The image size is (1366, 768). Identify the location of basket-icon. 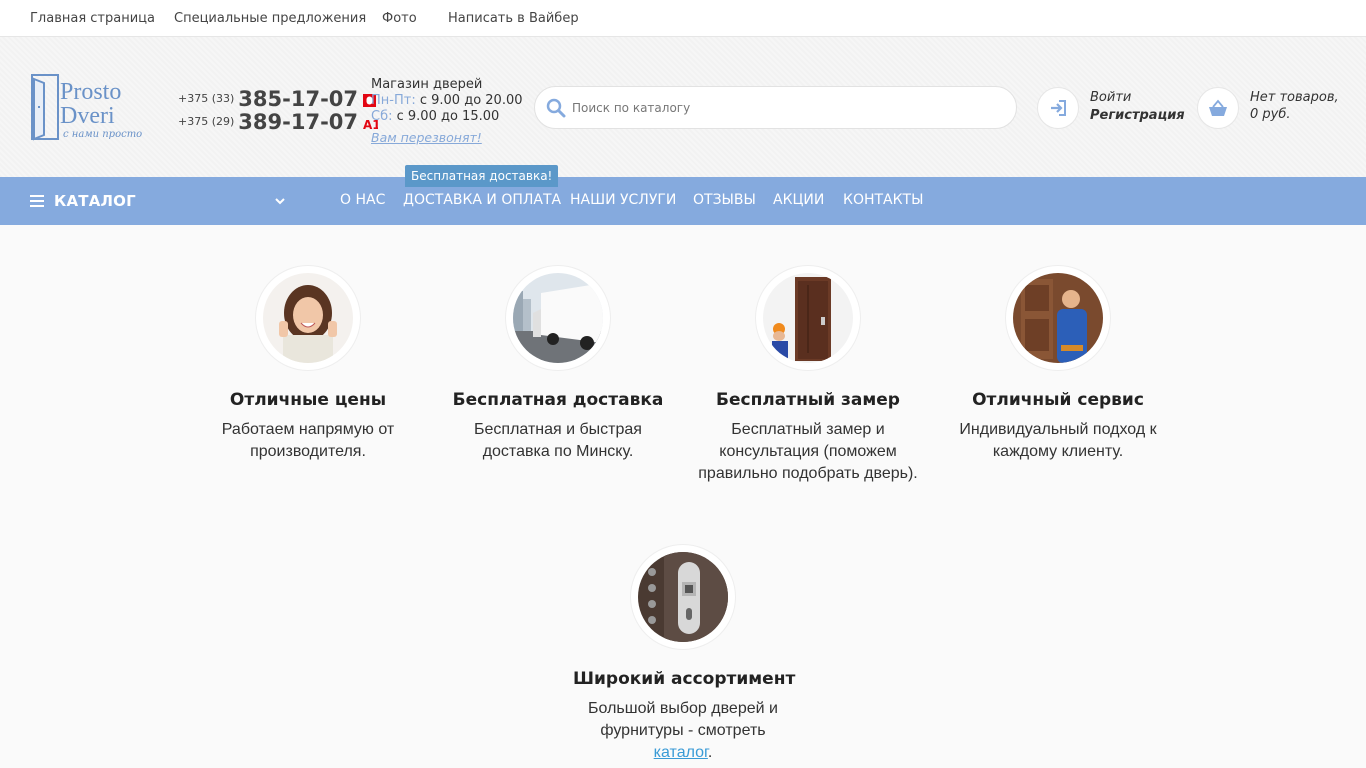
(1218, 107).